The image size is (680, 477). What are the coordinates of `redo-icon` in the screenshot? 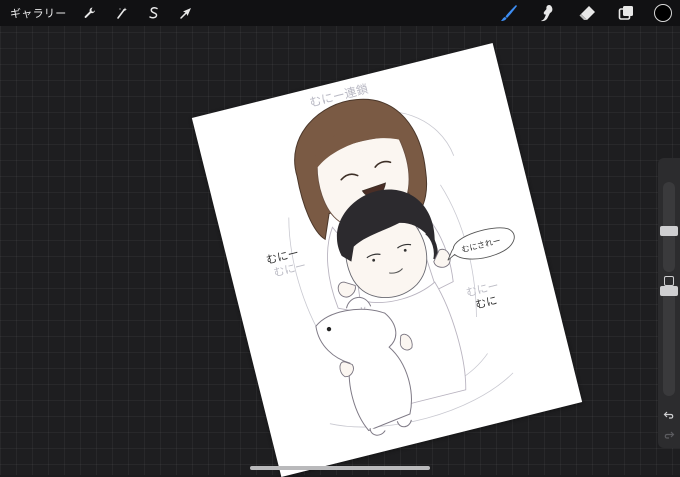 It's located at (669, 435).